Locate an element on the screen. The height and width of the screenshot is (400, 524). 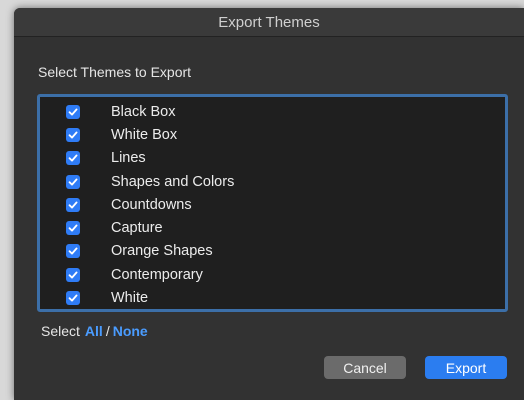
select-prefix: Select is located at coordinates (60, 331).